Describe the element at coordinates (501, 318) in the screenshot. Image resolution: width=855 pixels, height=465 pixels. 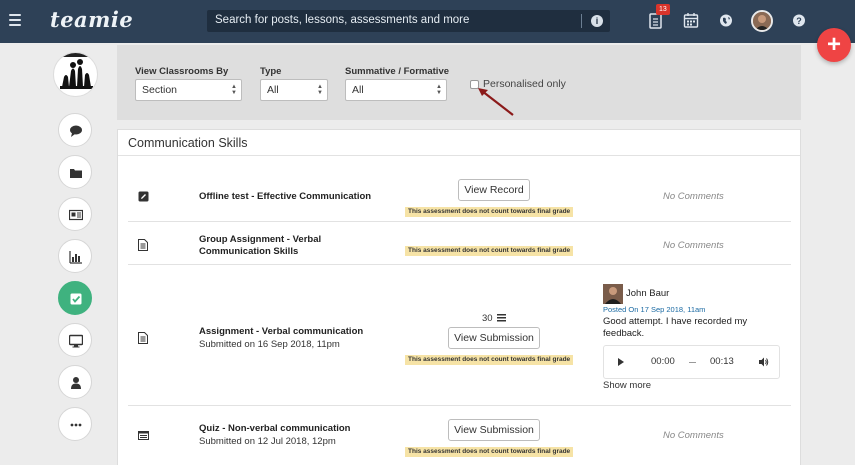
I see `rubric-list-icon` at that location.